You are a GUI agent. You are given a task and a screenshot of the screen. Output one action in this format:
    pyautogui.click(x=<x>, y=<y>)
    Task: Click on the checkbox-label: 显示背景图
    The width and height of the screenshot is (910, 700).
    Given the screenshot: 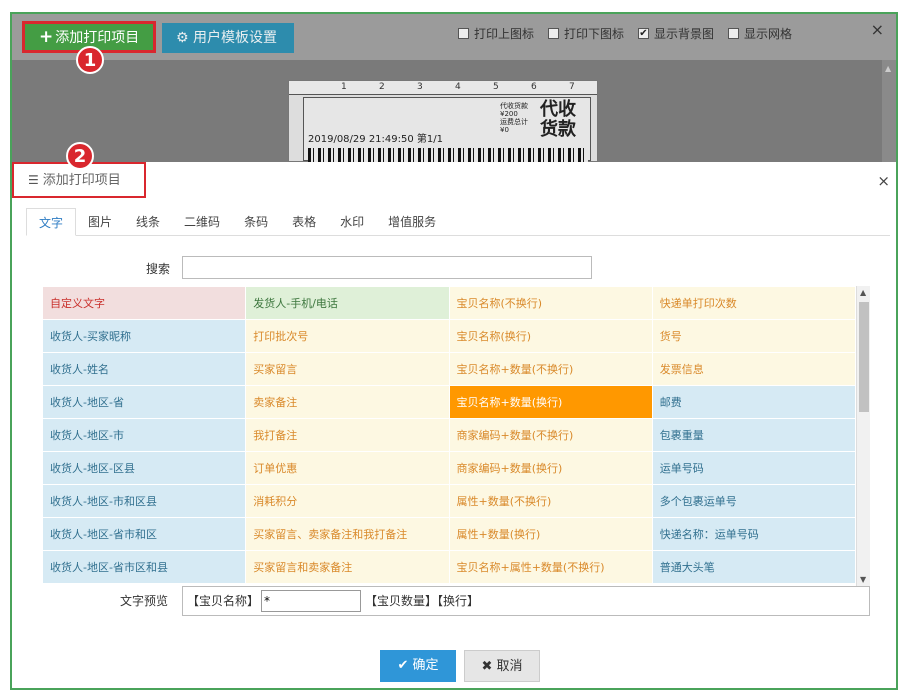 What is the action you would take?
    pyautogui.click(x=684, y=34)
    